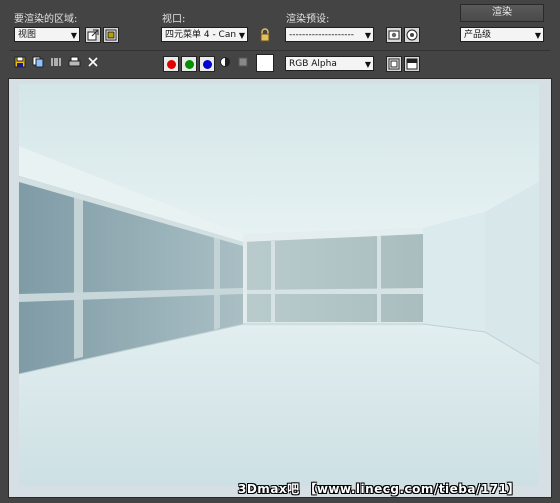  I want to click on render-button: 渲染, so click(502, 13).